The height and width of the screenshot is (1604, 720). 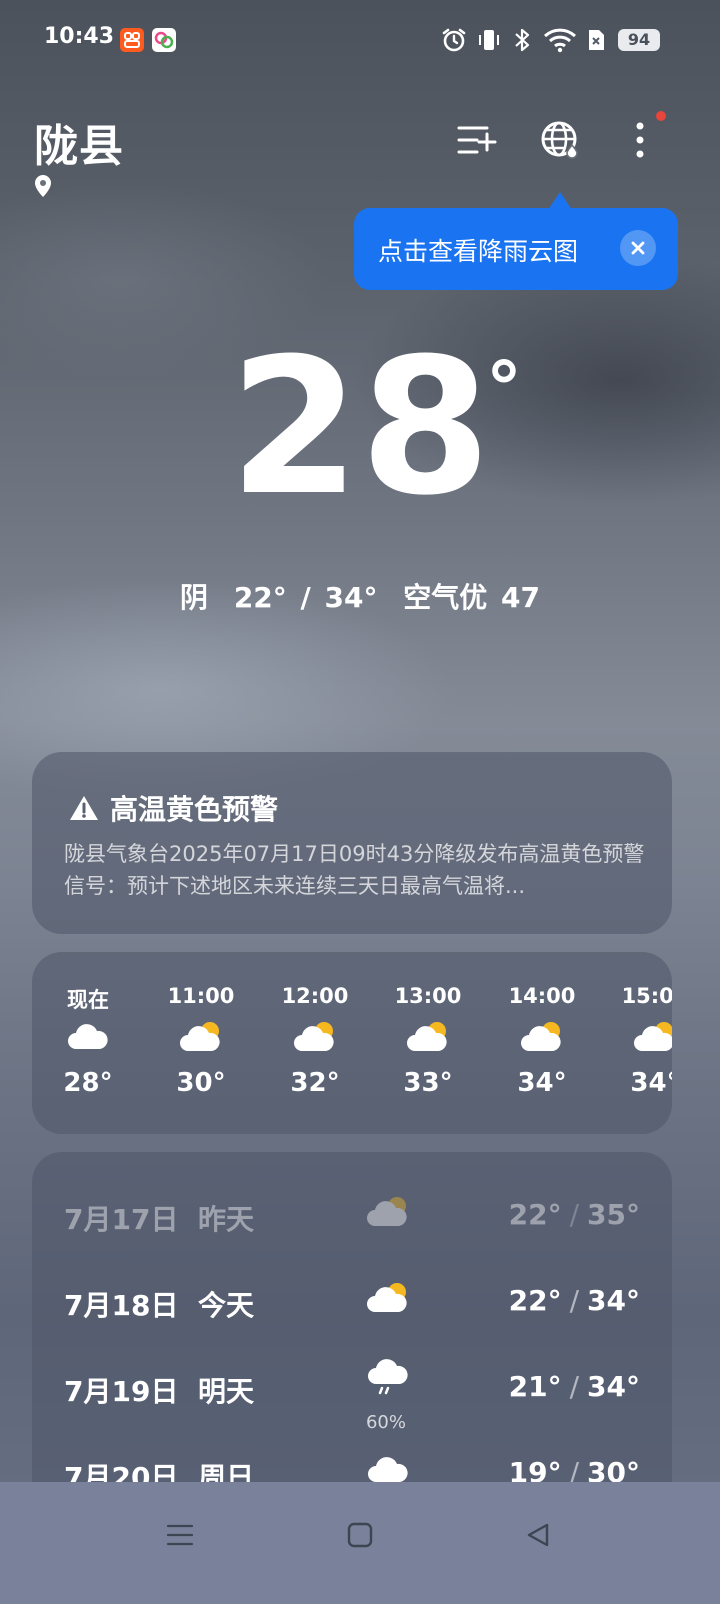 What do you see at coordinates (542, 996) in the screenshot?
I see `hour-label: 14:00` at bounding box center [542, 996].